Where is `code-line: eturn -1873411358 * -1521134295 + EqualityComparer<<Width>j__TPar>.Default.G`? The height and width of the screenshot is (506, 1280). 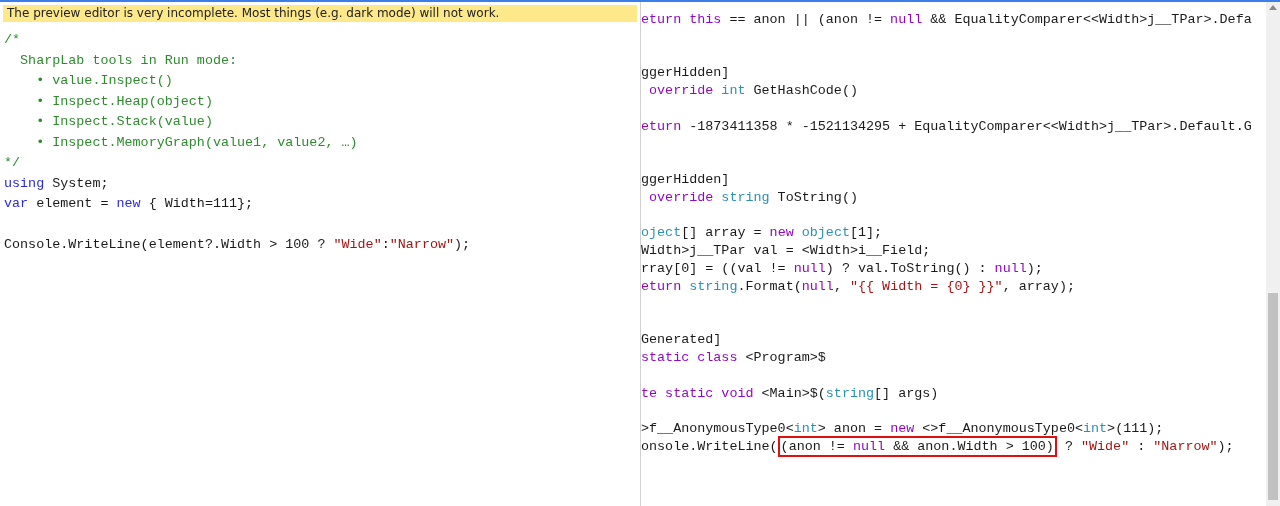 code-line: eturn -1873411358 * -1521134295 + EqualityComparer<<Width>j__TPar>.Default.G is located at coordinates (947, 126).